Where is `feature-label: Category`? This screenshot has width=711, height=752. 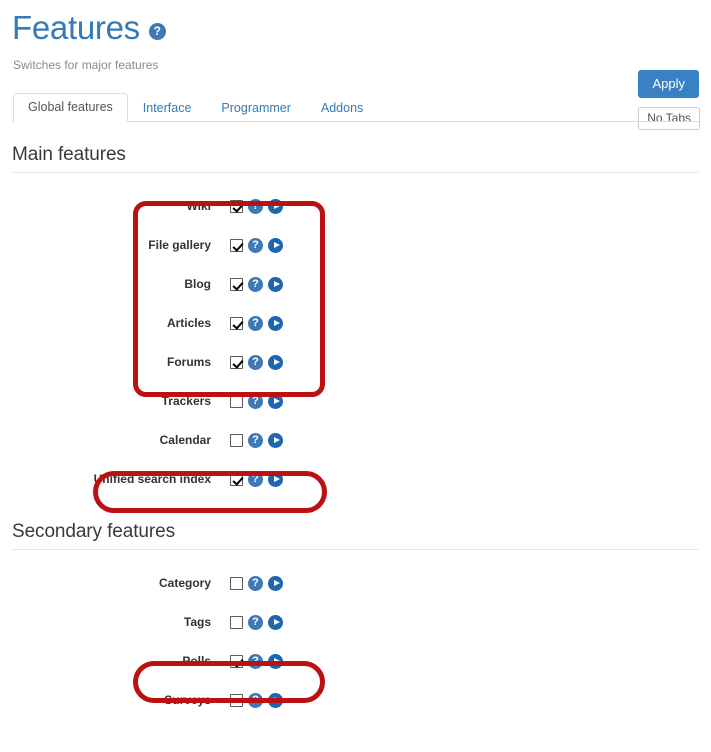 feature-label: Category is located at coordinates (184, 583).